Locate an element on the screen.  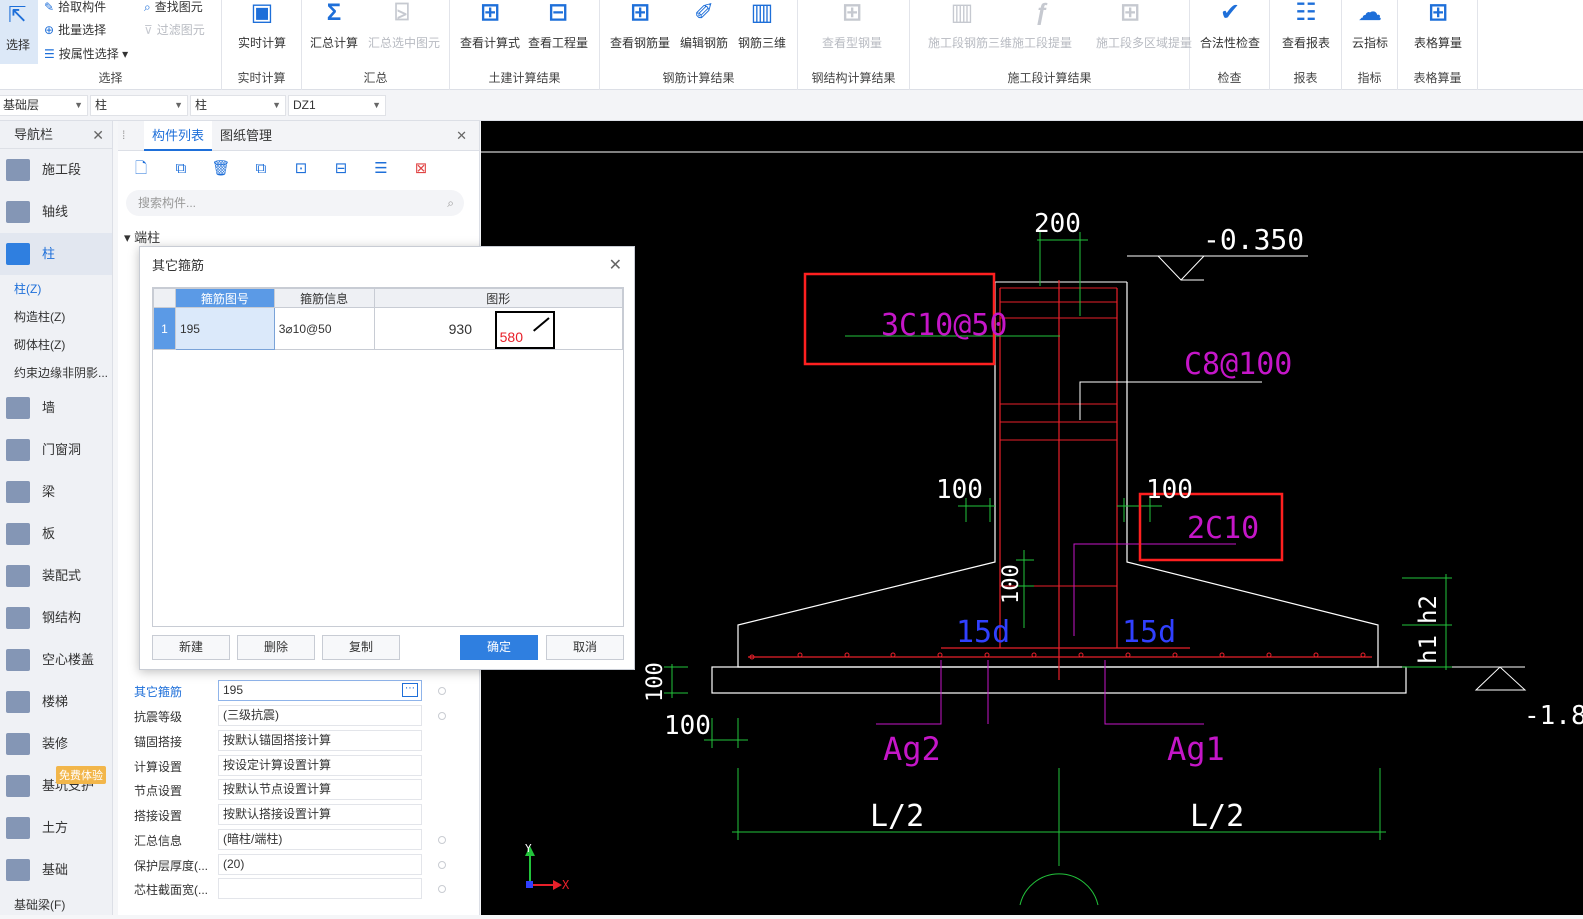
table-calc-button: ⊞ 表格算量 is located at coordinates (1438, 29).